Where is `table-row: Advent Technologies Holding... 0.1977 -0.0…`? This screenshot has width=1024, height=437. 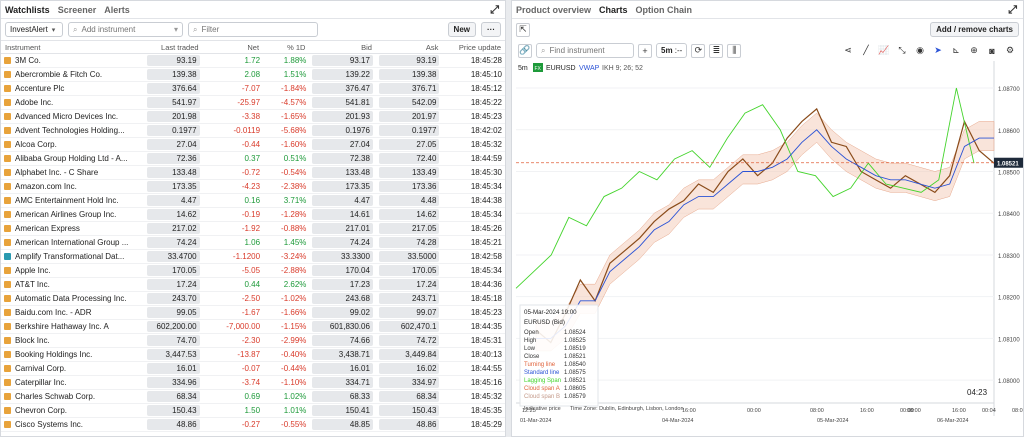
table-row: Advent Technologies Holding... 0.1977 -0.0… is located at coordinates (253, 130).